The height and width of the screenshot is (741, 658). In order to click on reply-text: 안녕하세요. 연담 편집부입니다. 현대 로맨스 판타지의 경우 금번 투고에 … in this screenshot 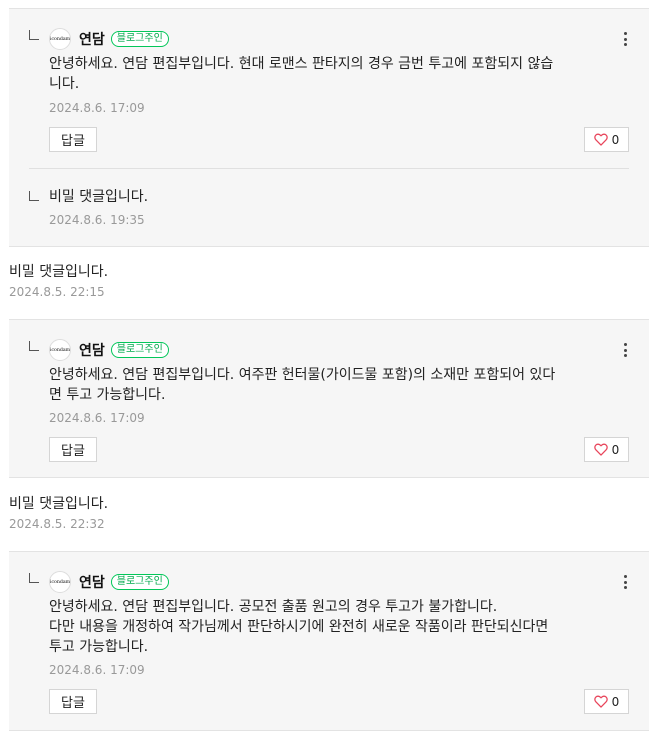, I will do `click(301, 74)`.